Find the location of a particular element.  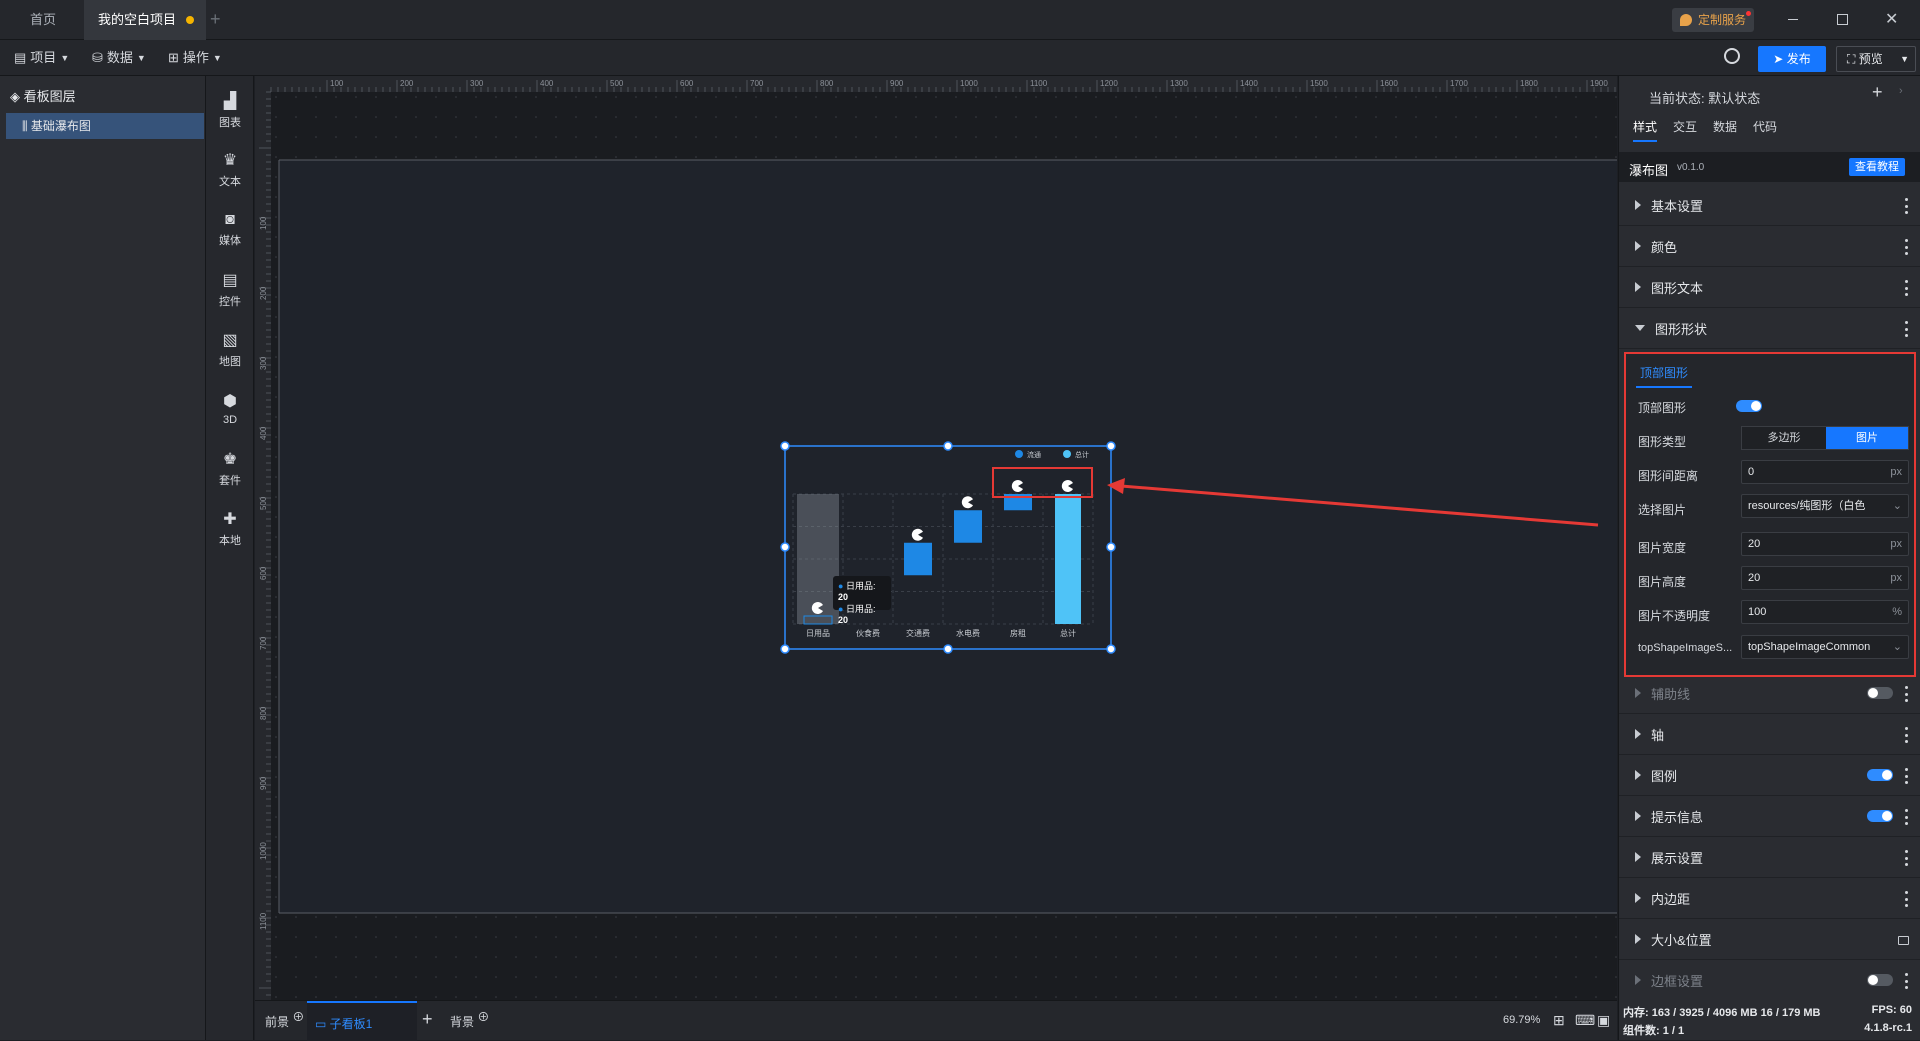

caret-down-icon is located at coordinates (1640, 328).